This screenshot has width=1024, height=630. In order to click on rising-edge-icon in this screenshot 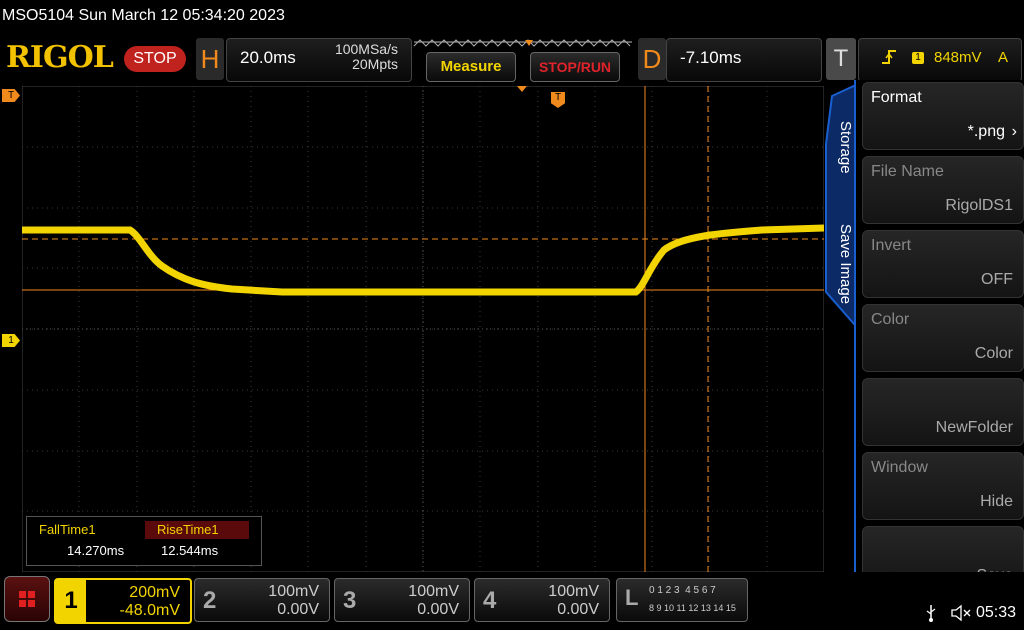, I will do `click(890, 59)`.